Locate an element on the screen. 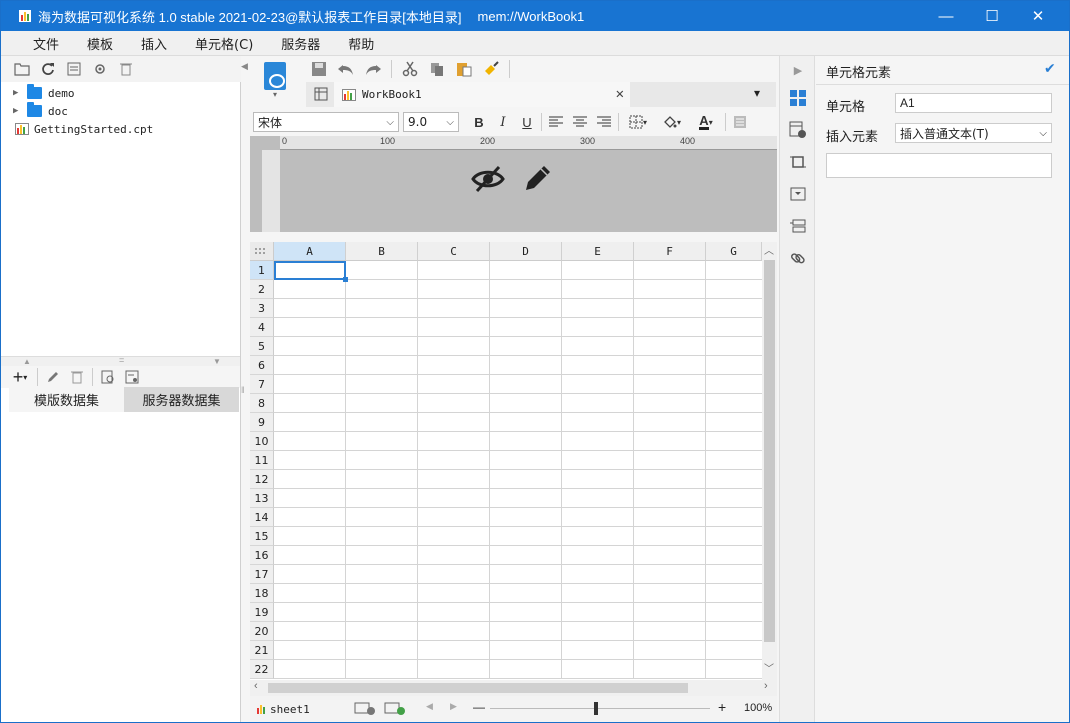 This screenshot has width=1070, height=723. maximize-button: ☐ is located at coordinates (992, 16).